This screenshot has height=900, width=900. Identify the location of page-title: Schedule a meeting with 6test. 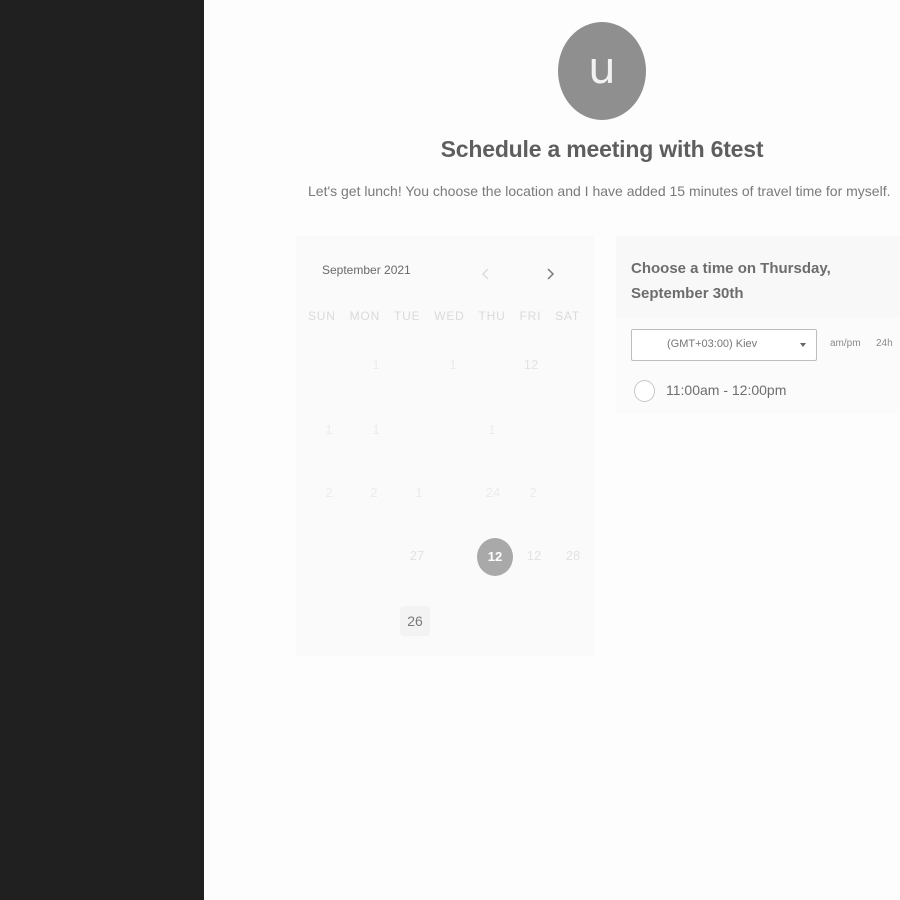
(602, 149).